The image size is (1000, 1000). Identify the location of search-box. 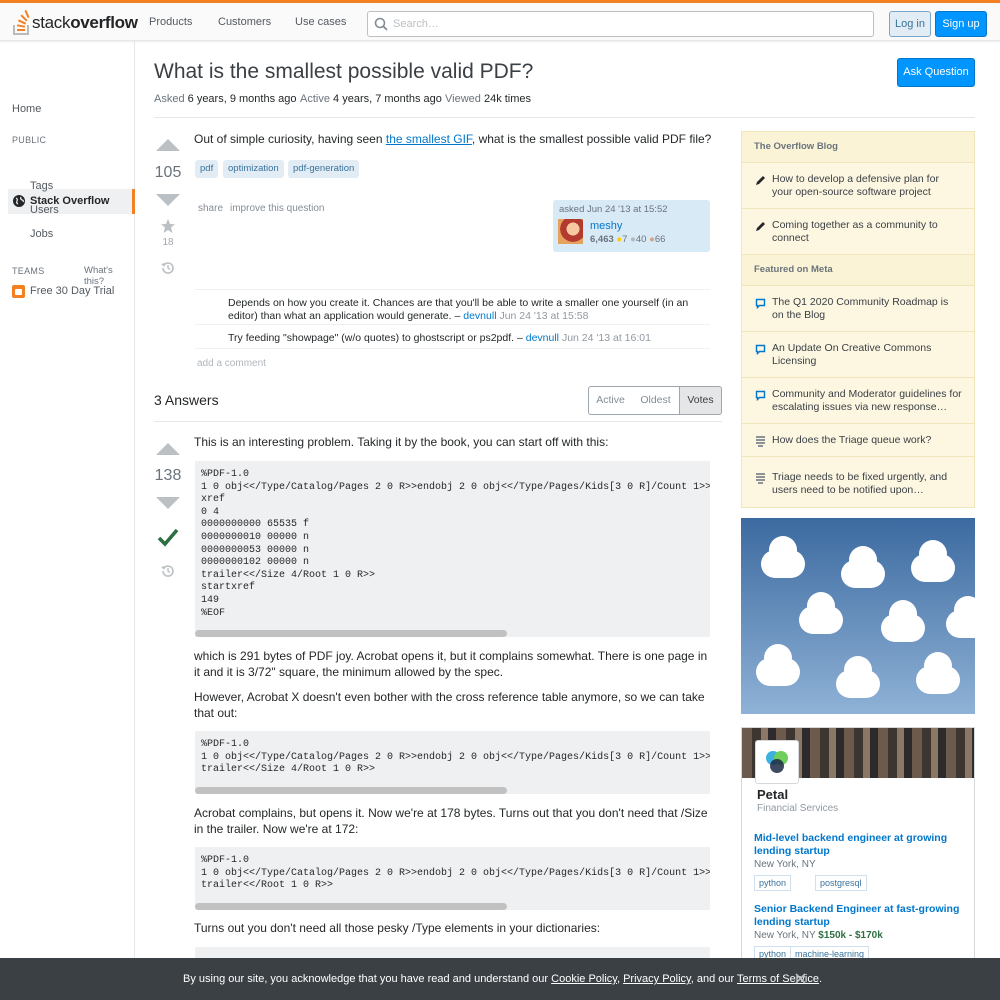
(620, 24).